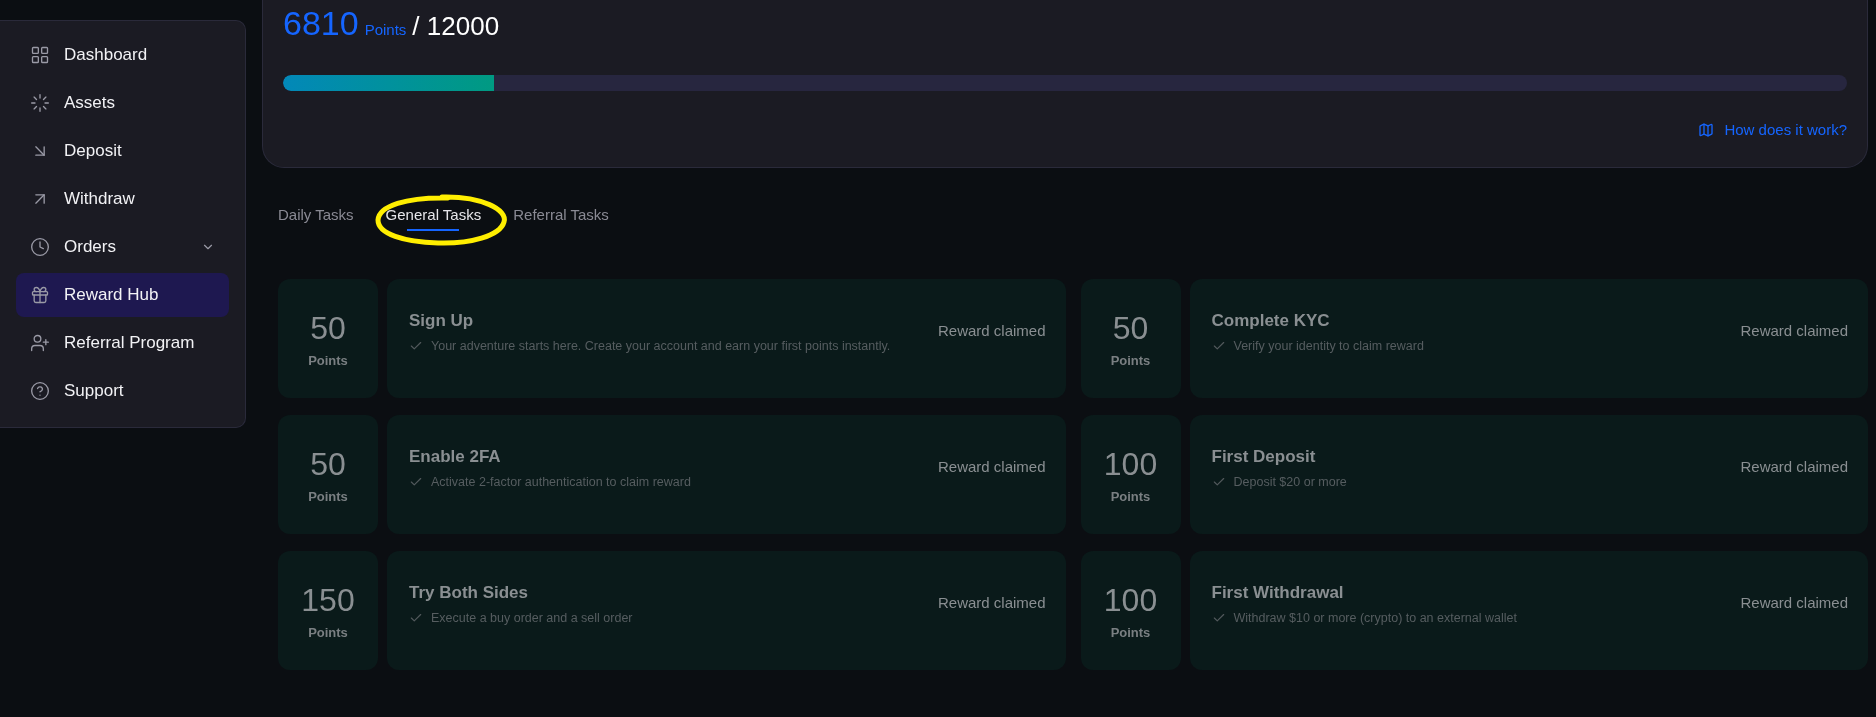  Describe the element at coordinates (455, 456) in the screenshot. I see `task-title: Enable 2FA` at that location.